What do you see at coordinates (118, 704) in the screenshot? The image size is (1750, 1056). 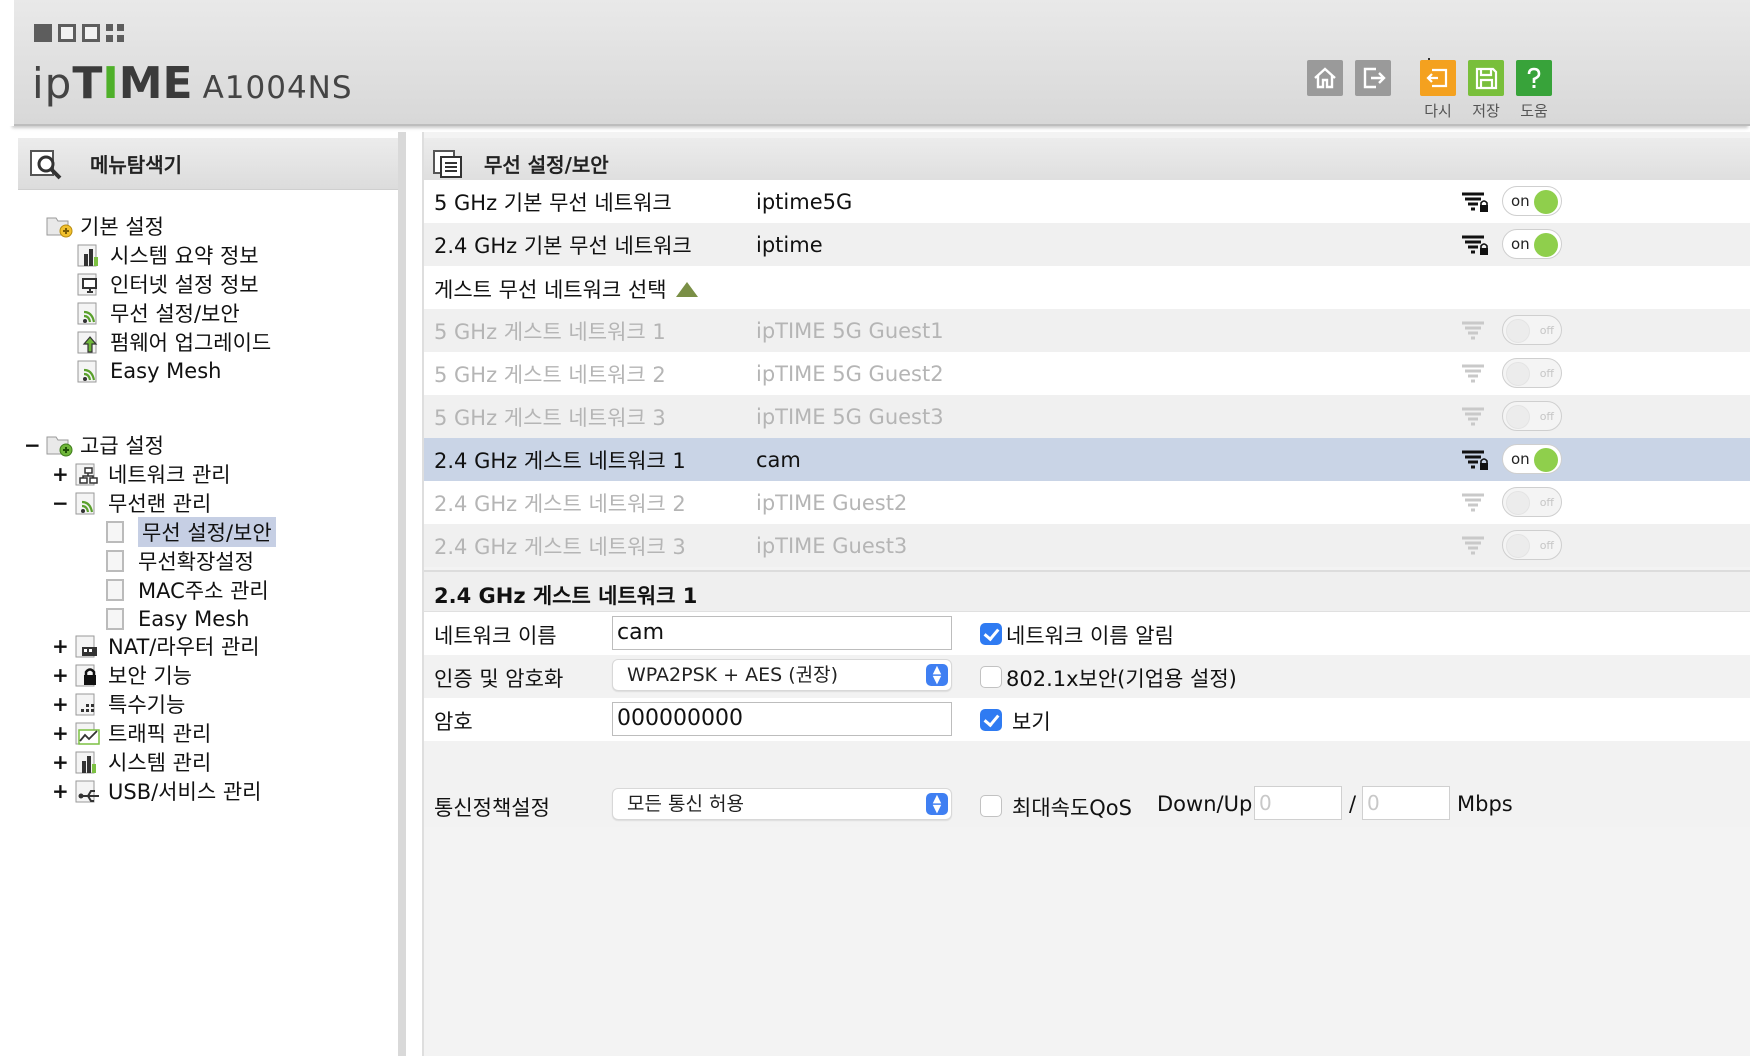 I see `tree-item-special: + 특수기능` at bounding box center [118, 704].